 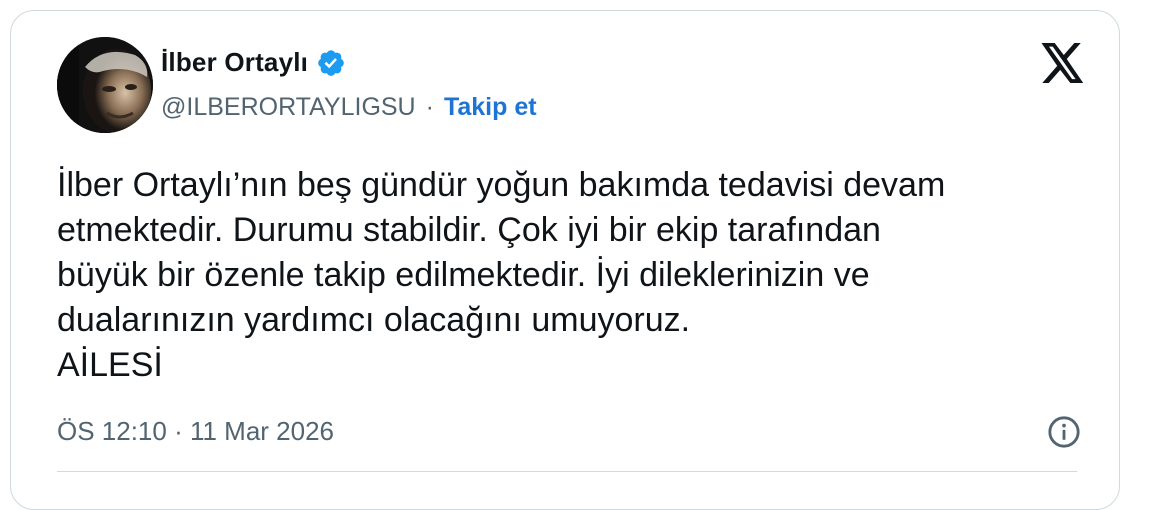 I want to click on author-name-row: İlber Ortaylı, so click(x=253, y=62).